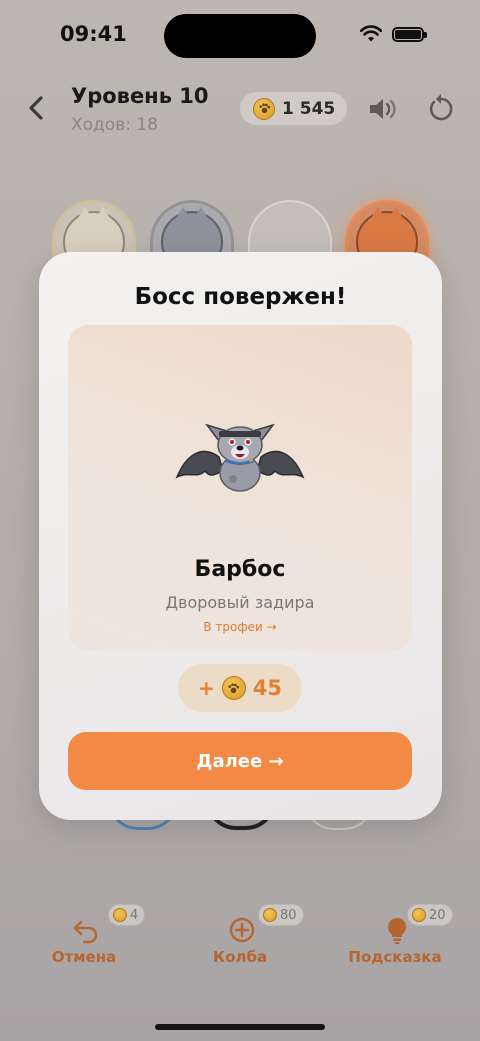 The height and width of the screenshot is (1041, 480). I want to click on home-indicator, so click(240, 1027).